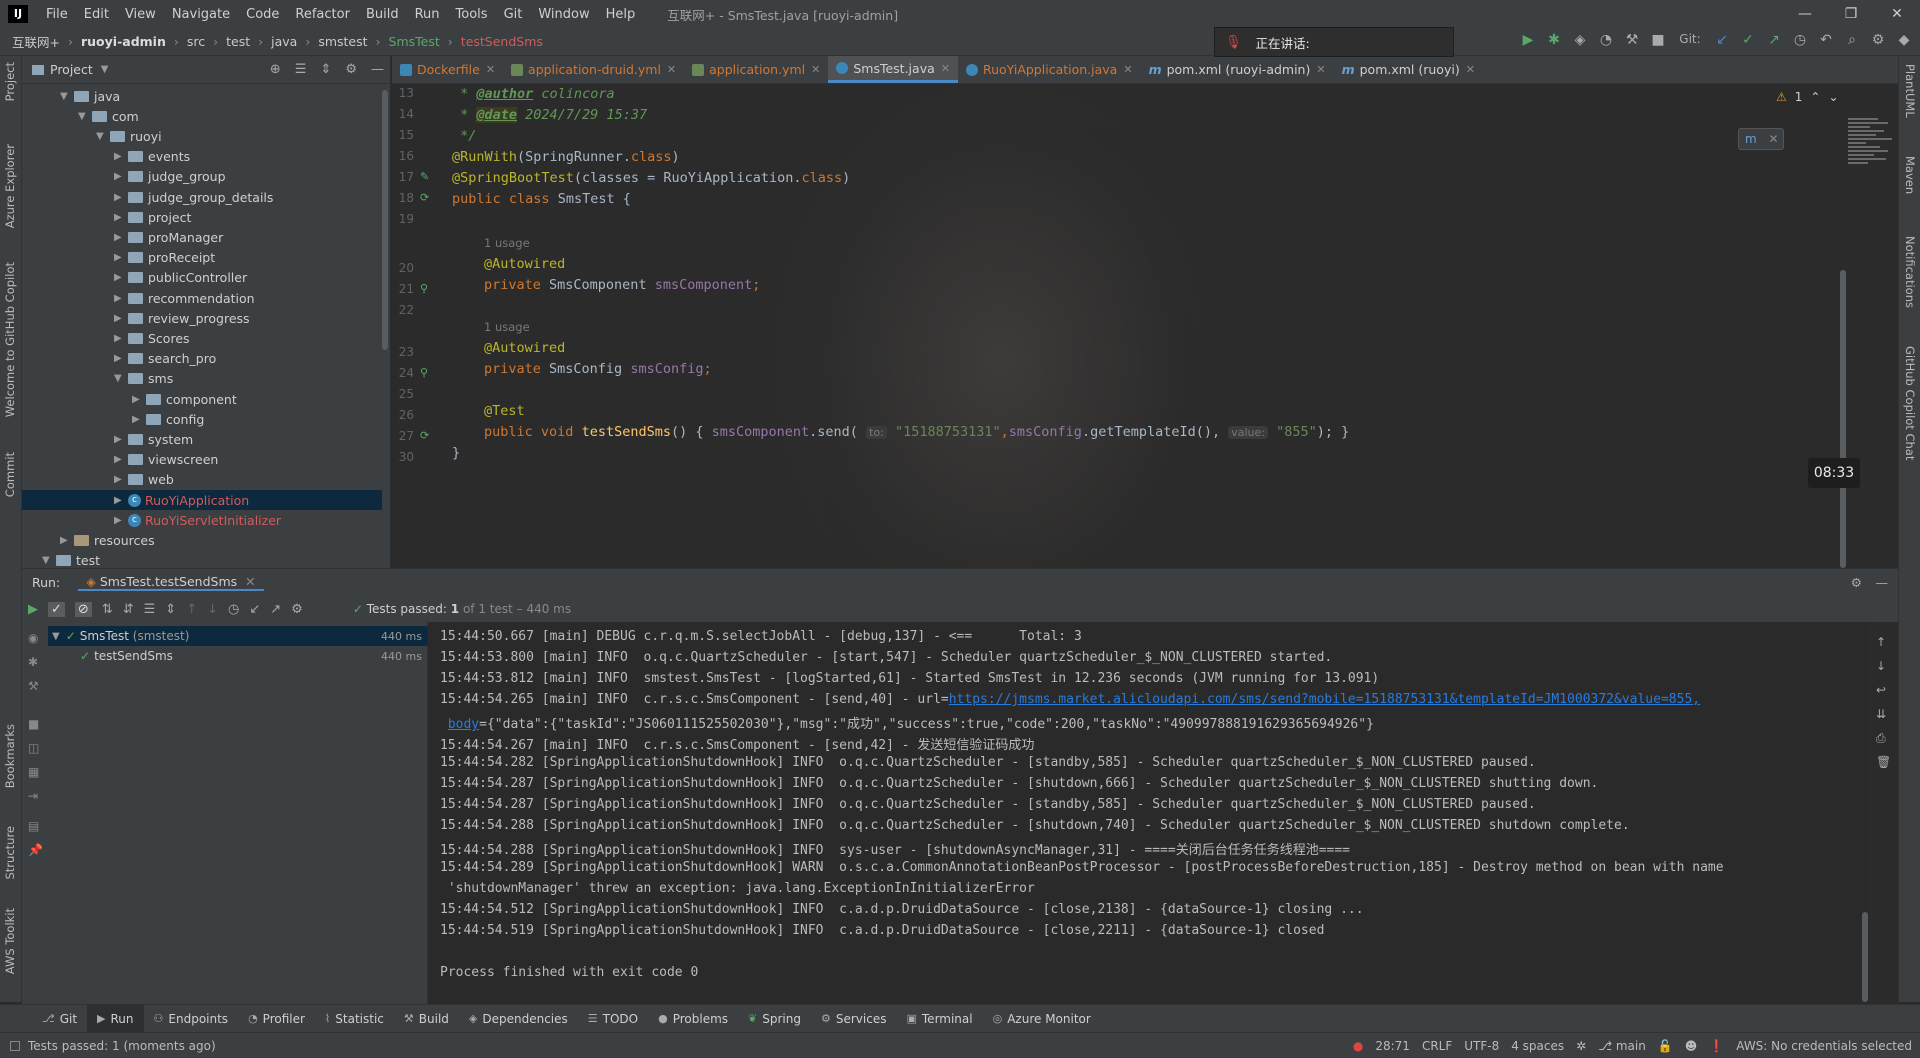 The height and width of the screenshot is (1058, 1920). What do you see at coordinates (447, 69) in the screenshot?
I see `editor-tab-dockerfile: Dockerfile ✕` at bounding box center [447, 69].